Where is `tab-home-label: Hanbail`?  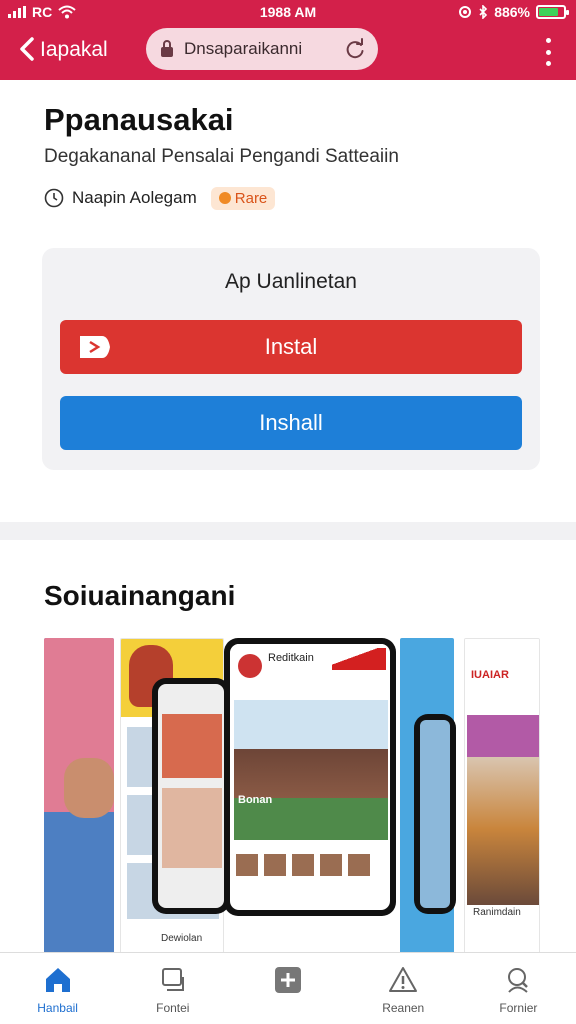
tab-home-label: Hanbail is located at coordinates (57, 1008).